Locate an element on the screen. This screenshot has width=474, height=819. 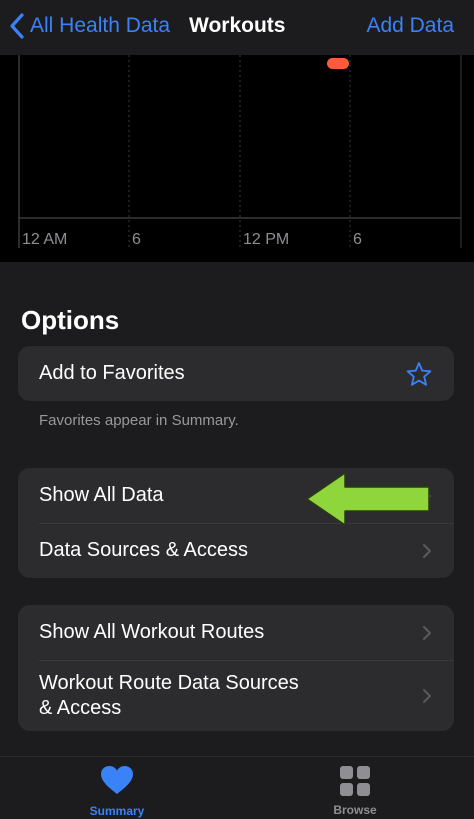
back-button: All Health Data is located at coordinates (89, 26).